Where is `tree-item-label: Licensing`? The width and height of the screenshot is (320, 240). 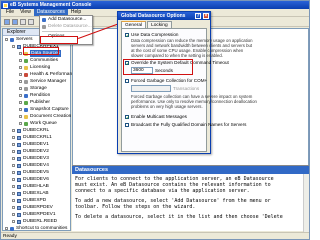 tree-item-label: Licensing is located at coordinates (40, 67).